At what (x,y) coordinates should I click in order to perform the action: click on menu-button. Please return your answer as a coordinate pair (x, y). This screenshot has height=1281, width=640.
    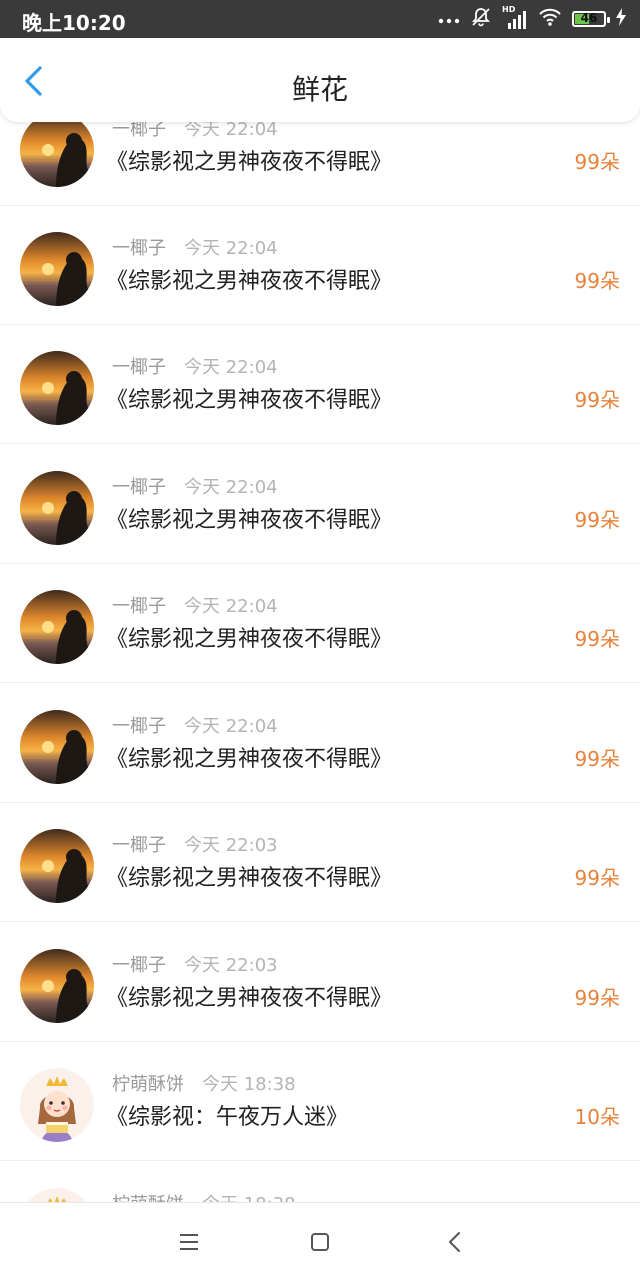
    Looking at the image, I should click on (189, 1242).